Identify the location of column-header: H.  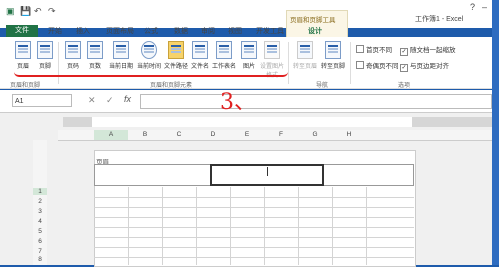
(349, 135).